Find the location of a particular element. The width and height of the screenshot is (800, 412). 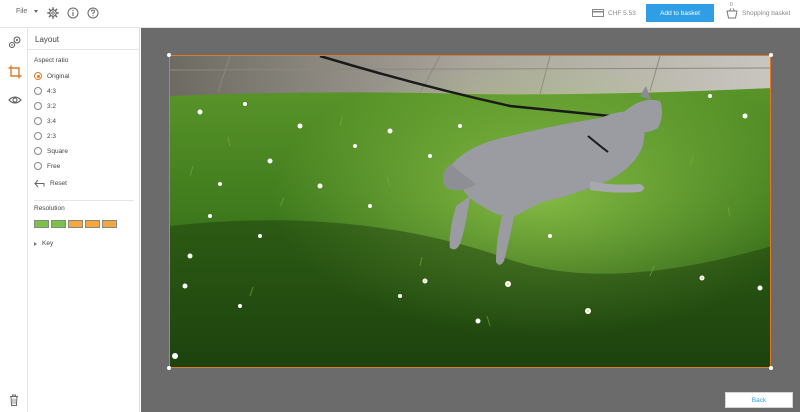

price-display: CHF 5.53 is located at coordinates (614, 13).